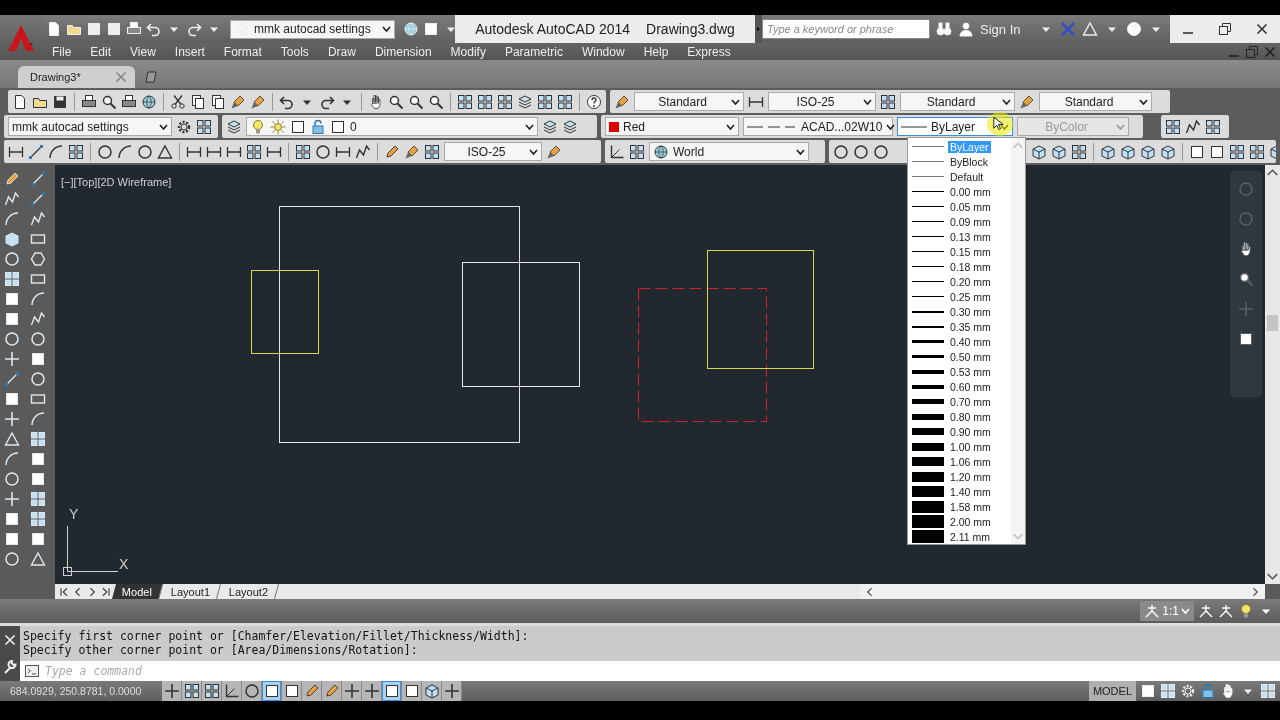 Image resolution: width=1280 pixels, height=720 pixels. Describe the element at coordinates (959, 326) in the screenshot. I see `lineweight-option: 0.35 mm` at that location.